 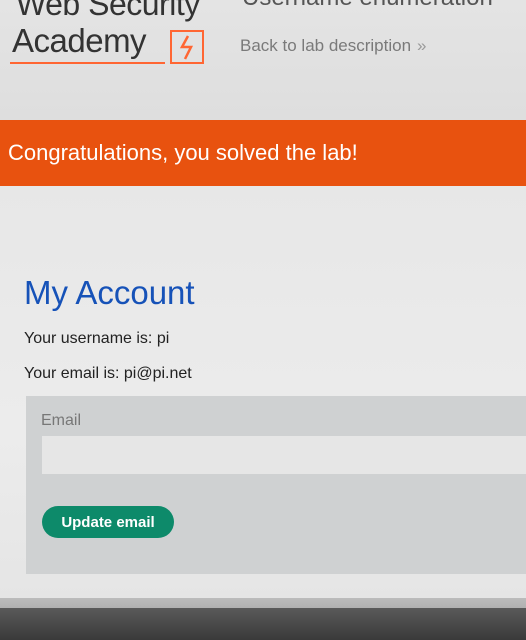 What do you see at coordinates (108, 11) in the screenshot?
I see `logo-text-line1: Web Security` at bounding box center [108, 11].